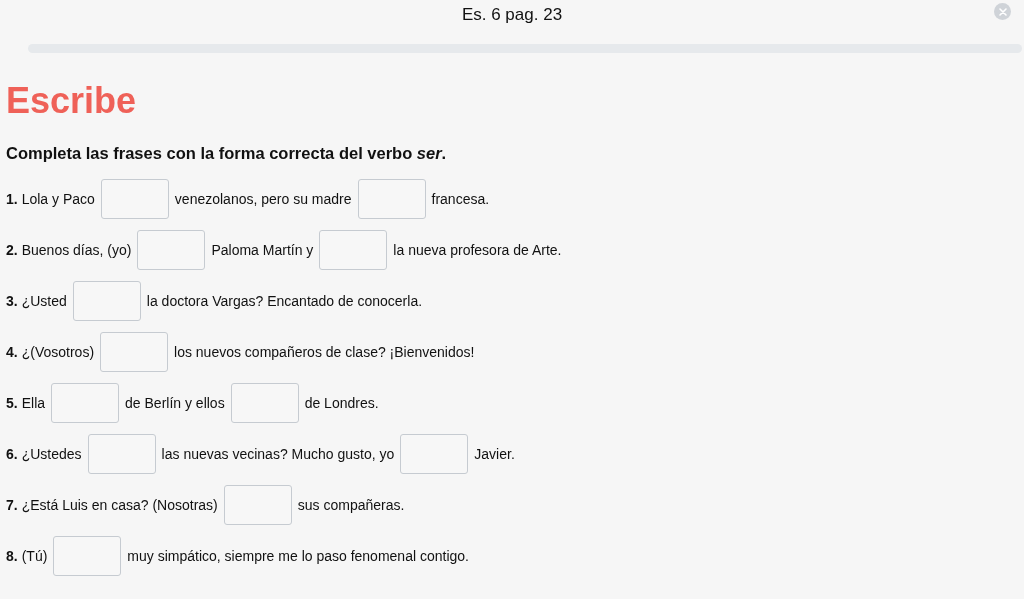 The height and width of the screenshot is (599, 1024). What do you see at coordinates (33, 403) in the screenshot?
I see `sentence-text: Ella` at bounding box center [33, 403].